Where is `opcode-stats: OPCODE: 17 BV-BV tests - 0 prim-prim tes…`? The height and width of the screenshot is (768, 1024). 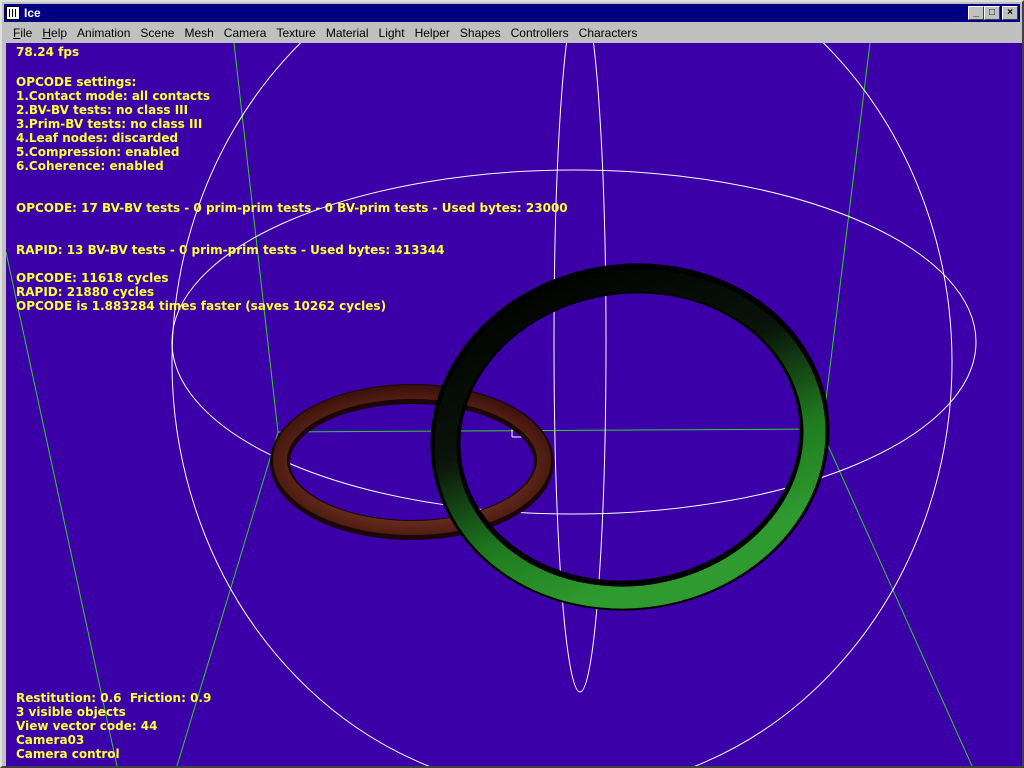
opcode-stats: OPCODE: 17 BV-BV tests - 0 prim-prim tes… is located at coordinates (292, 208).